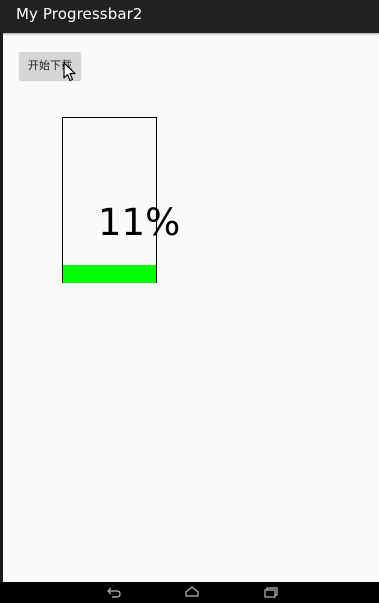 The width and height of the screenshot is (379, 603). What do you see at coordinates (189, 16) in the screenshot?
I see `action-bar: My Progressbar2` at bounding box center [189, 16].